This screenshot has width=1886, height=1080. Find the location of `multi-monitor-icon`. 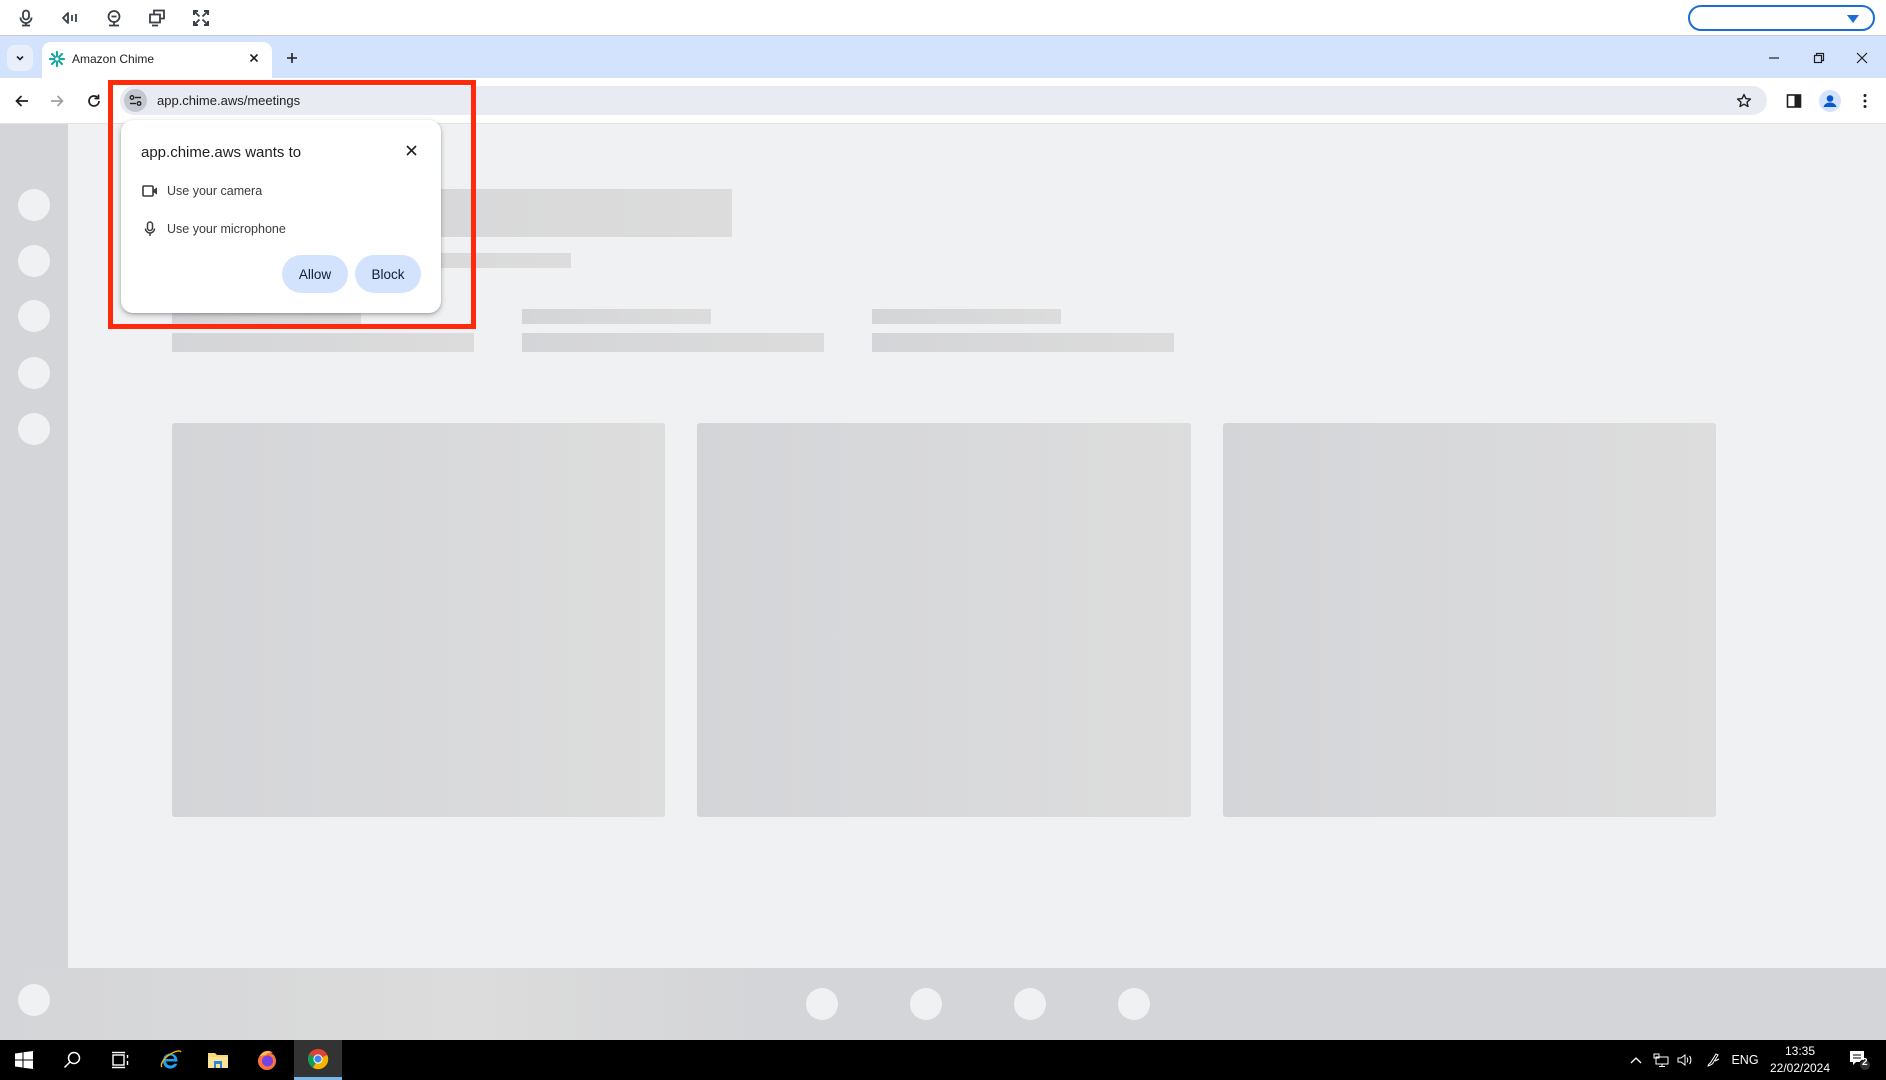

multi-monitor-icon is located at coordinates (157, 18).